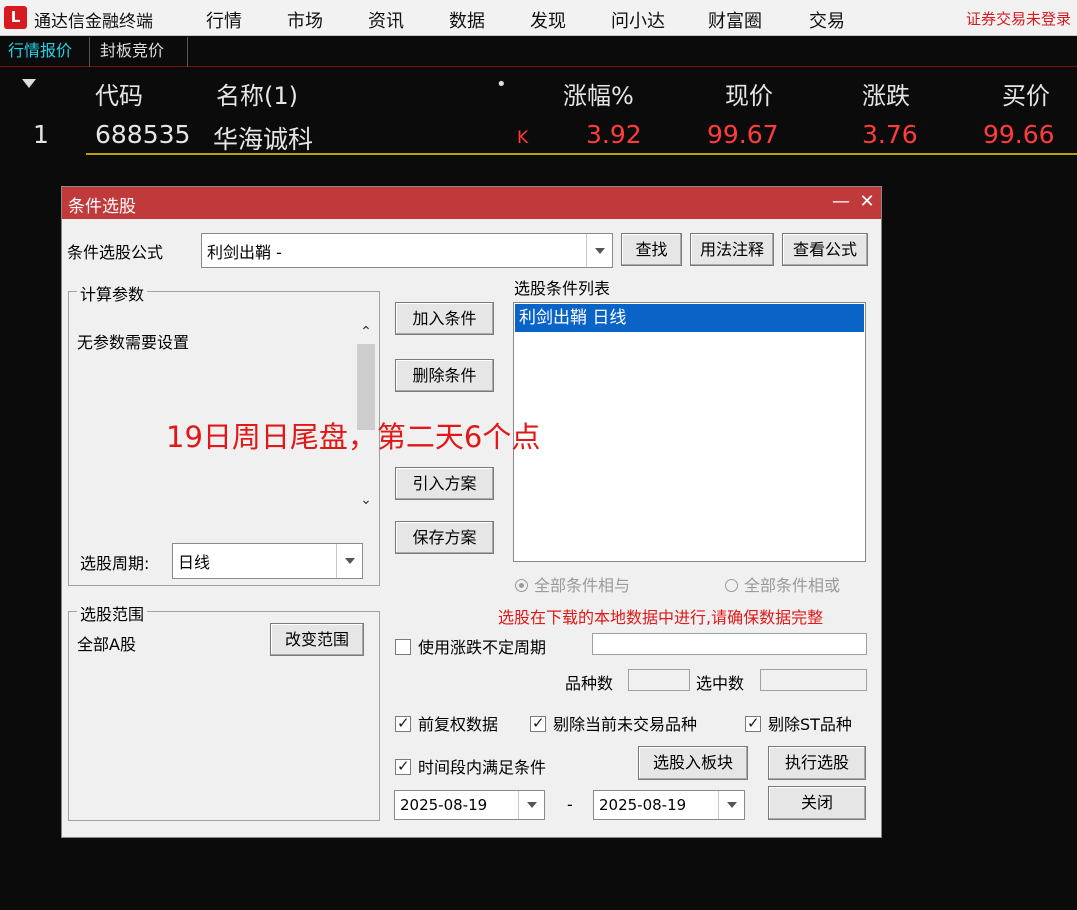 The image size is (1077, 910). Describe the element at coordinates (458, 724) in the screenshot. I see `forward-adjust-label: 前复权数据` at that location.